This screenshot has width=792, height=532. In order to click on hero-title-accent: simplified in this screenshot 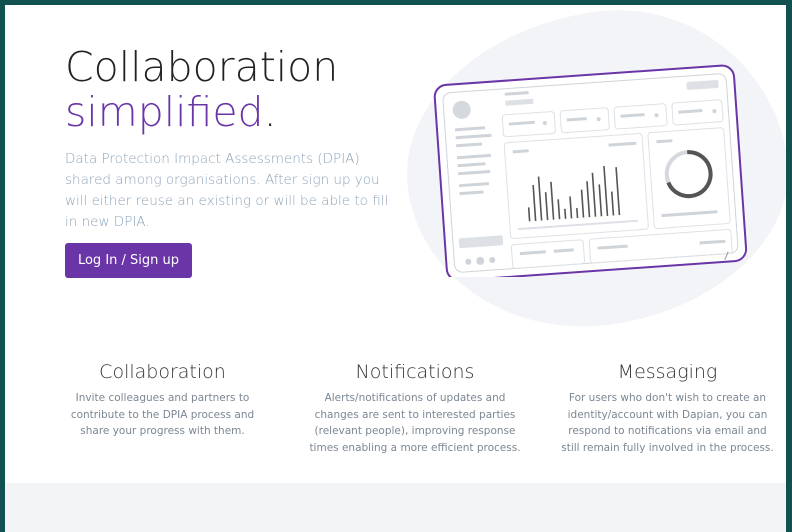, I will do `click(164, 112)`.